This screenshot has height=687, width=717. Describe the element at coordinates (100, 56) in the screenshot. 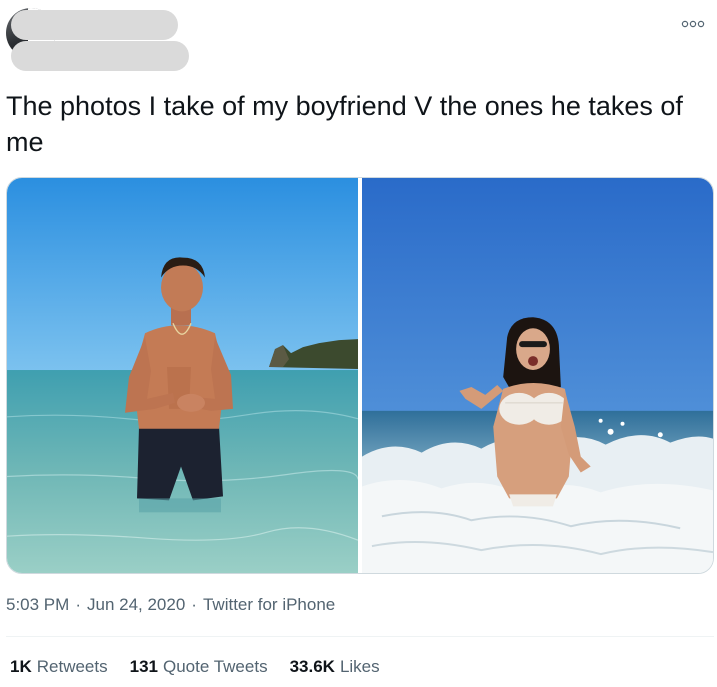

I see `redacted-username` at that location.